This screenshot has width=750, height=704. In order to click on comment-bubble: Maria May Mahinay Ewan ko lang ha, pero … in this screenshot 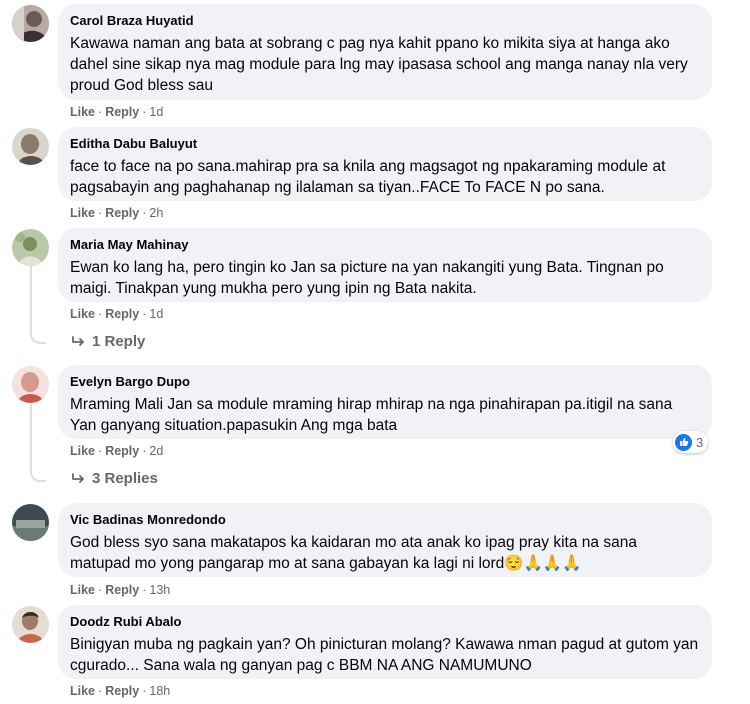, I will do `click(385, 265)`.